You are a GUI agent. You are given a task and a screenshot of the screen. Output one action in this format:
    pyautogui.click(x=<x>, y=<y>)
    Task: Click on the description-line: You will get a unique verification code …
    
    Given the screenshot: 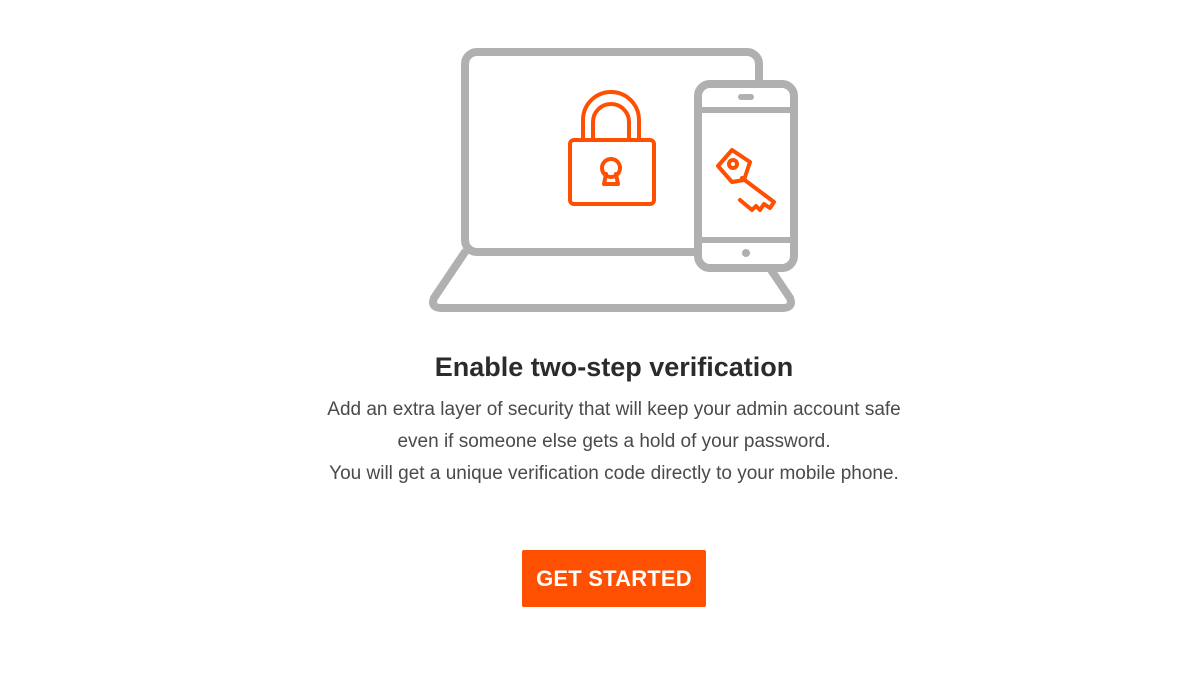 What is the action you would take?
    pyautogui.click(x=614, y=473)
    